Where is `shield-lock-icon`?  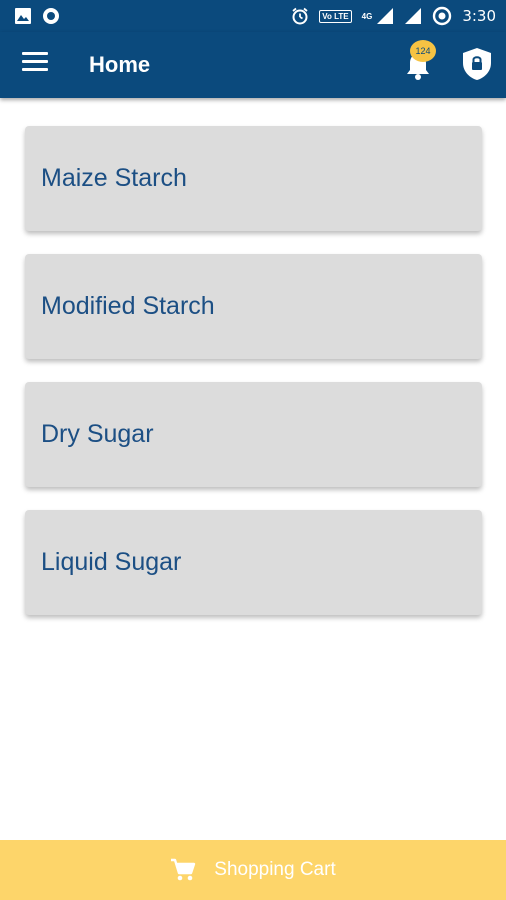 shield-lock-icon is located at coordinates (477, 64).